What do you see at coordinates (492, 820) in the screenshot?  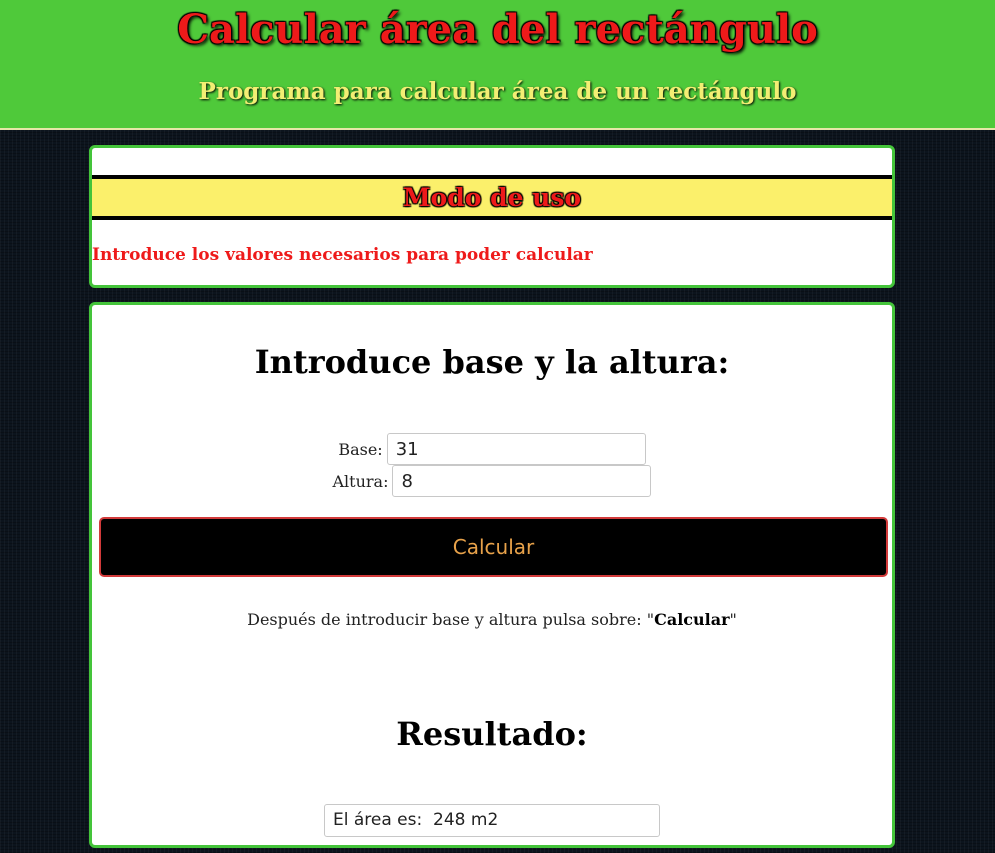 I see `result-output: El área es: 248 m2` at bounding box center [492, 820].